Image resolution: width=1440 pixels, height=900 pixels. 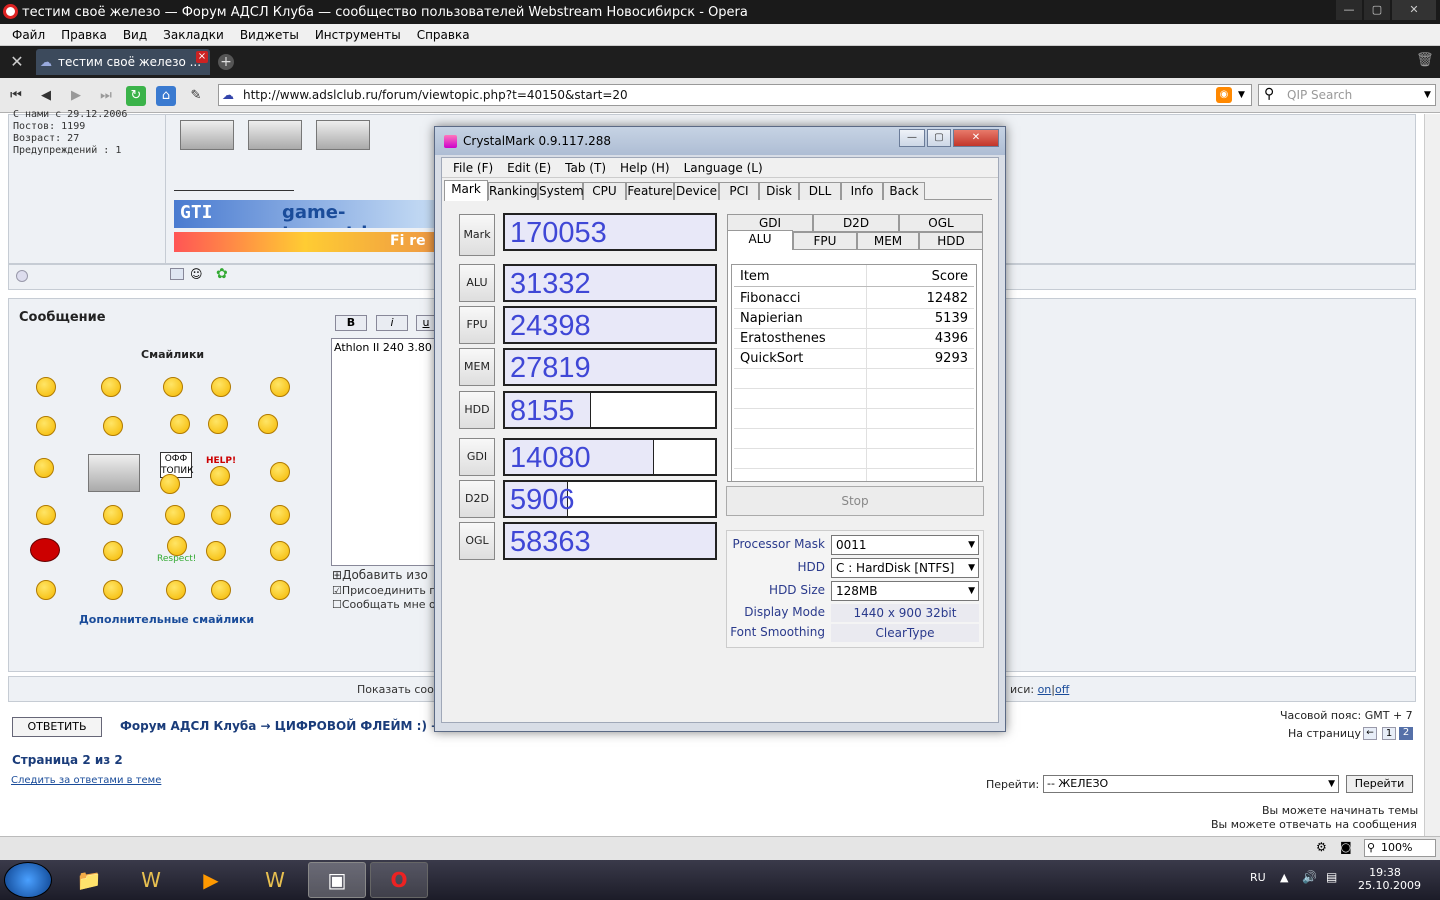 What do you see at coordinates (384, 604) in the screenshot?
I see `notify-checkbox: ☐Сообщать мне о` at bounding box center [384, 604].